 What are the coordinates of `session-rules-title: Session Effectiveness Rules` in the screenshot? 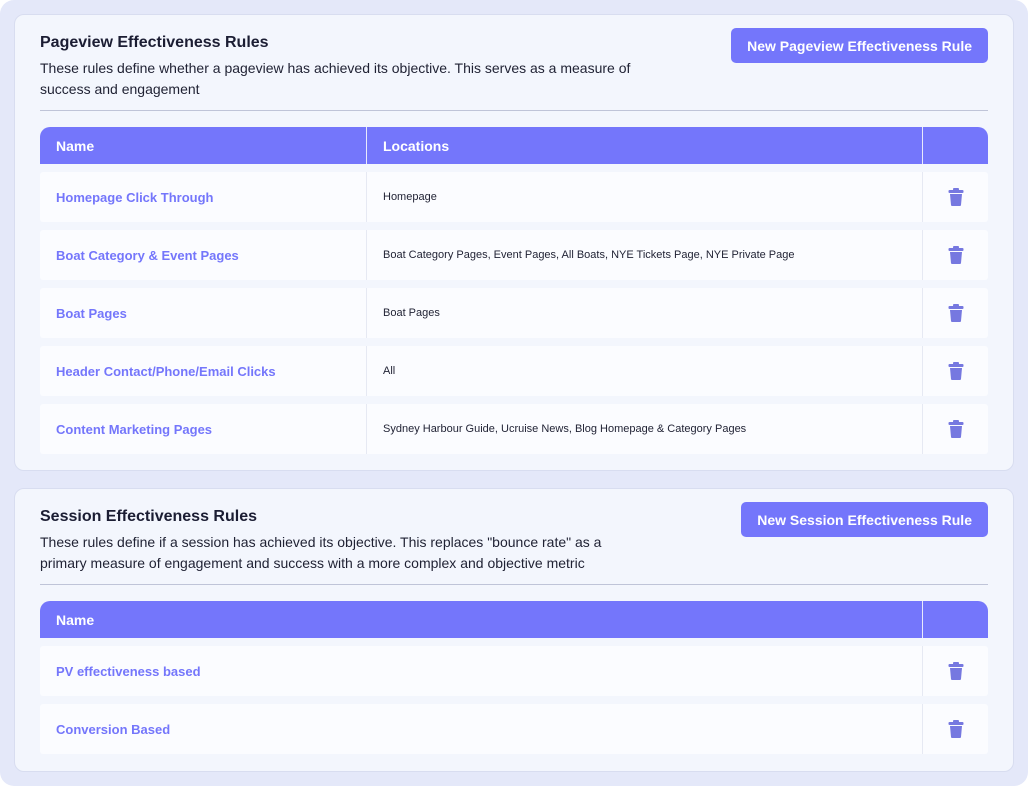 It's located at (148, 516).